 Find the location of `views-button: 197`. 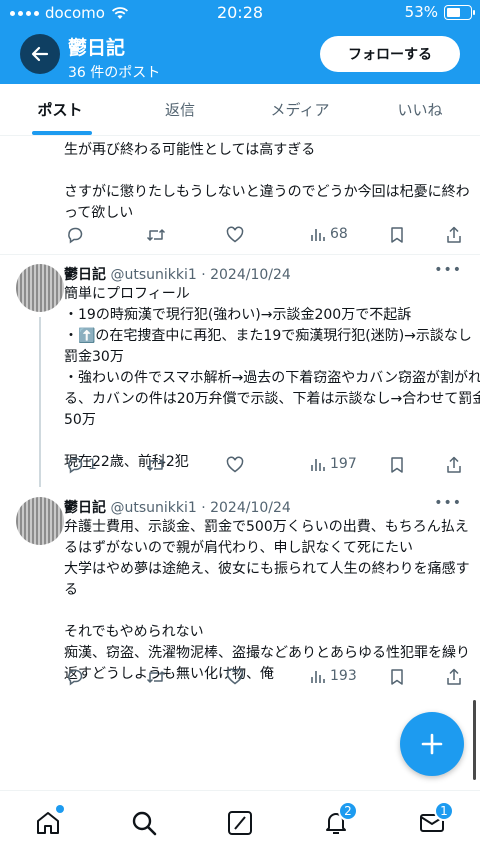

views-button: 197 is located at coordinates (333, 464).